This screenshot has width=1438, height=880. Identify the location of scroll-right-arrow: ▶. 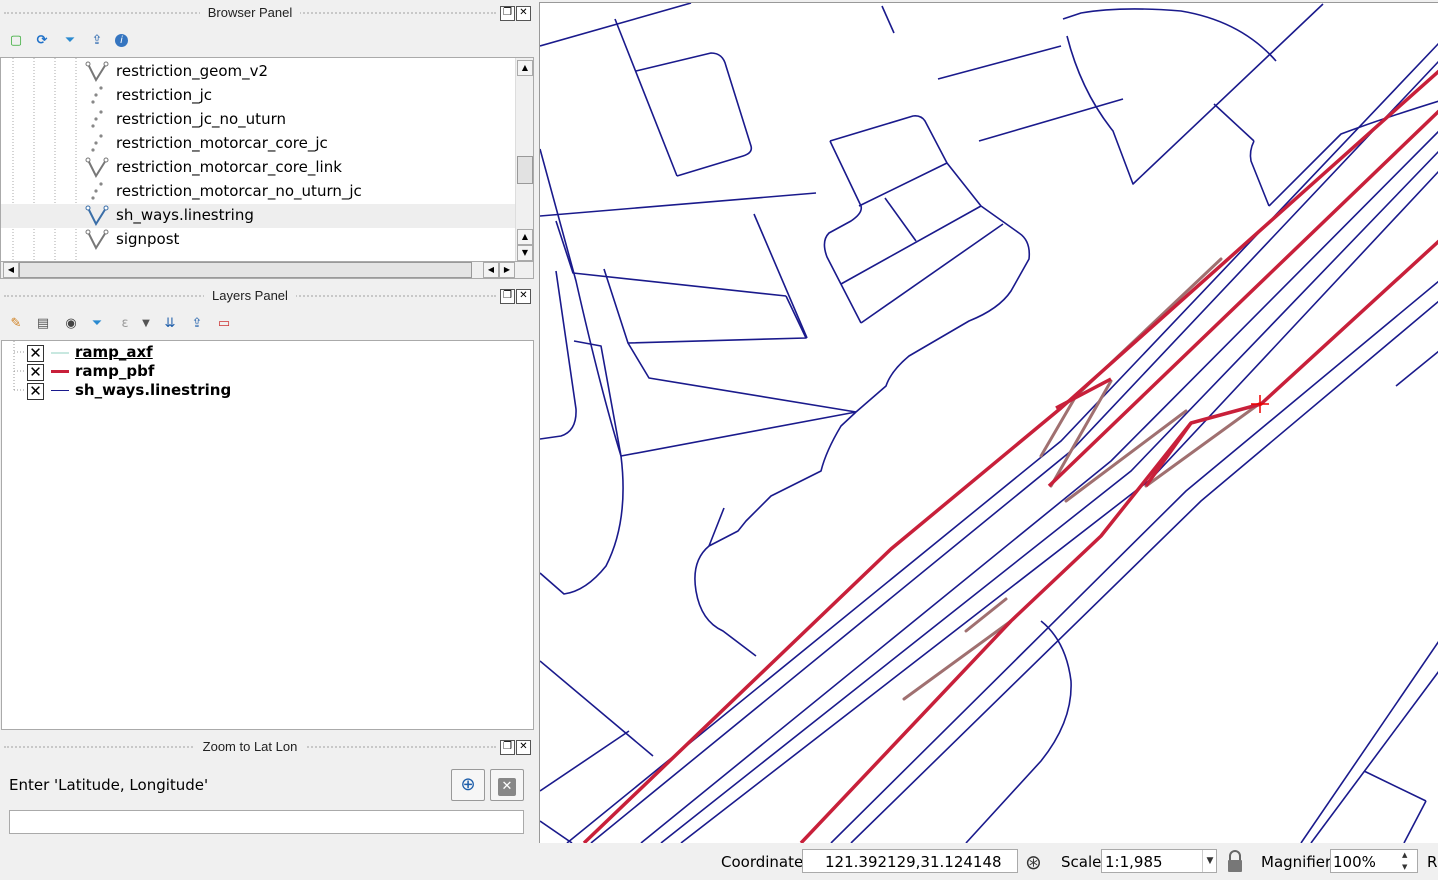
(507, 270).